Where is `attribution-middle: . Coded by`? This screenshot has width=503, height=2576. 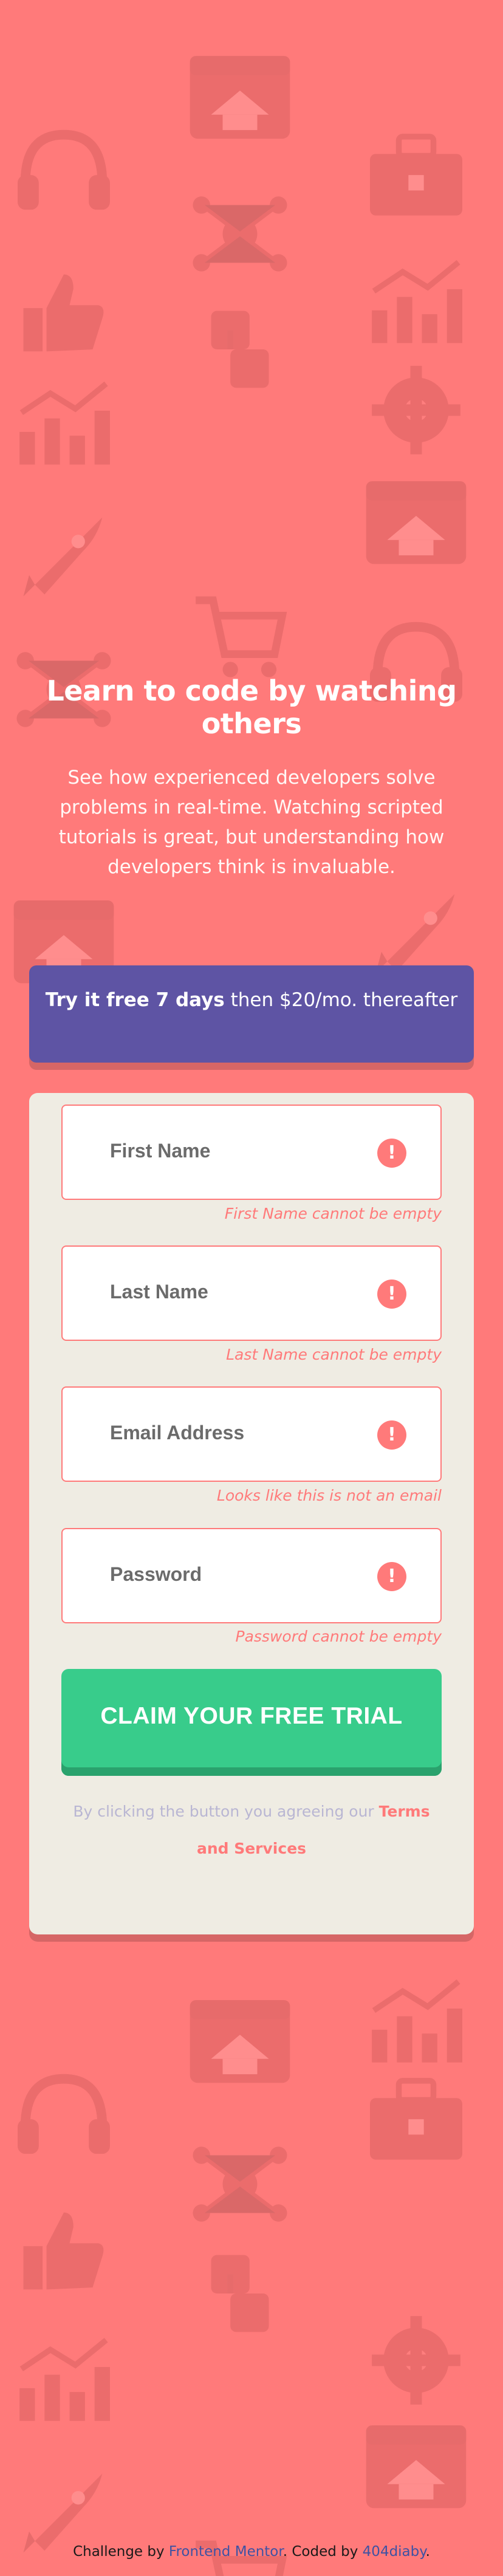 attribution-middle: . Coded by is located at coordinates (320, 2552).